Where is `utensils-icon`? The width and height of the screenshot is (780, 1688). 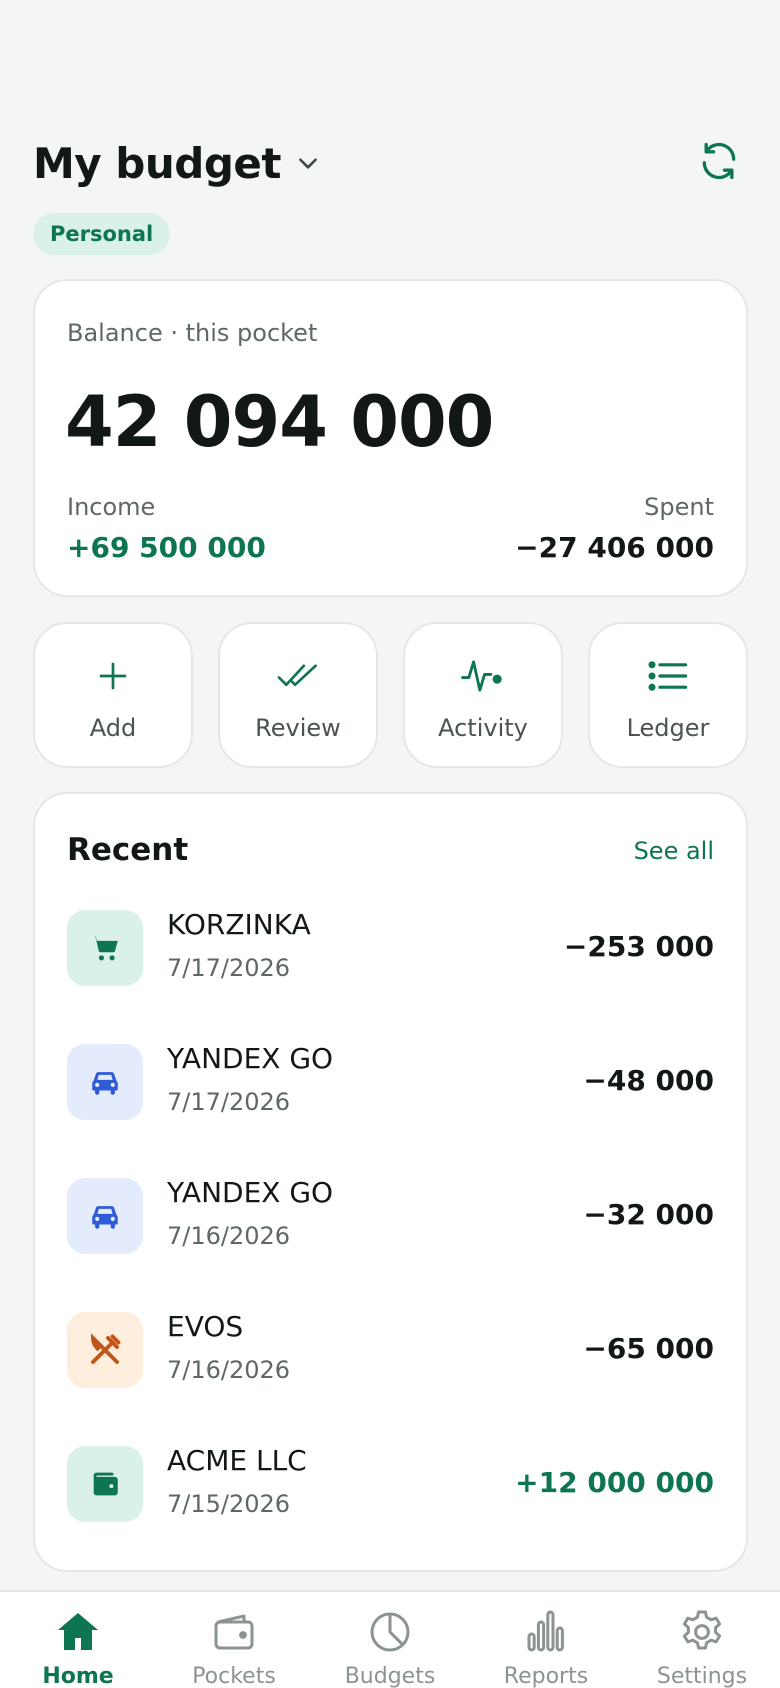 utensils-icon is located at coordinates (105, 1350).